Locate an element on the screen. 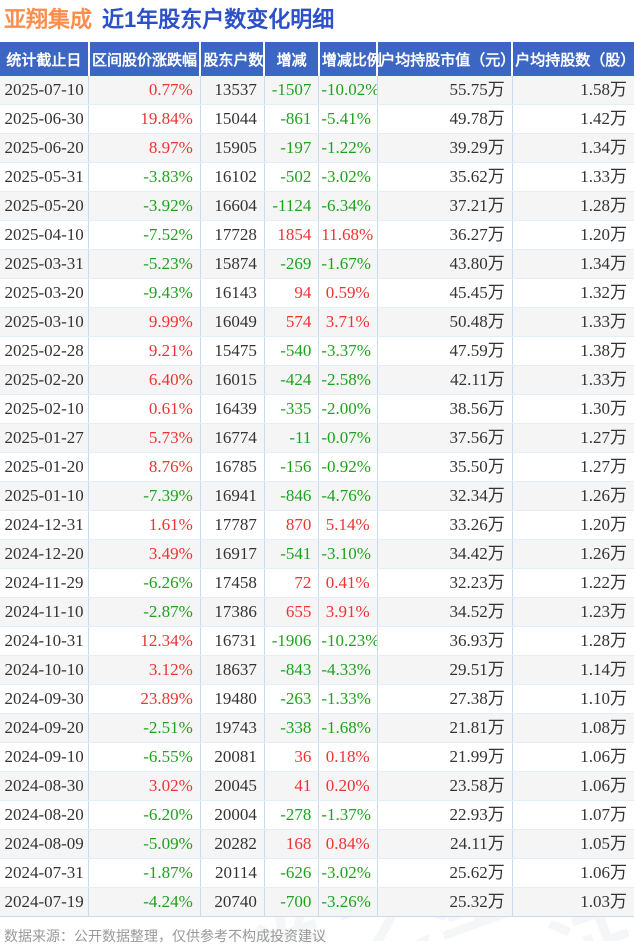  table-row: 2025-01-27 5.73% 16774 -11 -0.07% 37.56万 1.27万 is located at coordinates (317, 438).